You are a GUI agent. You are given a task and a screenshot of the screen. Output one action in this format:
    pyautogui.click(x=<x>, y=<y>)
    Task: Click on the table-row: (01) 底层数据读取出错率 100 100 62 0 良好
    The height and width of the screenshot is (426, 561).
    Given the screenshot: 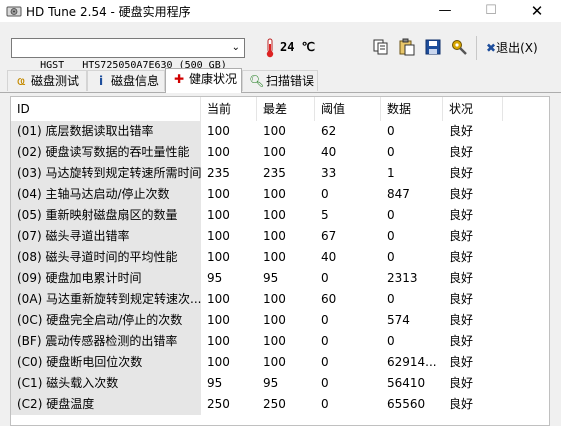 What is the action you would take?
    pyautogui.click(x=280, y=131)
    